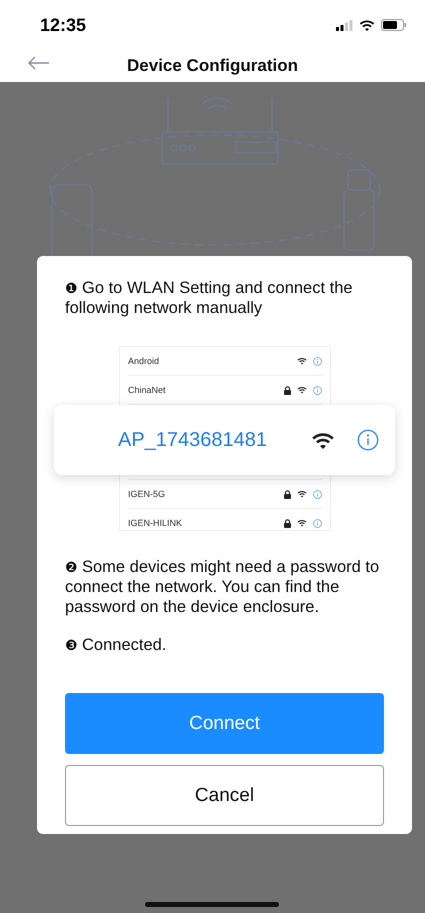  Describe the element at coordinates (39, 63) in the screenshot. I see `back-arrow-icon` at that location.